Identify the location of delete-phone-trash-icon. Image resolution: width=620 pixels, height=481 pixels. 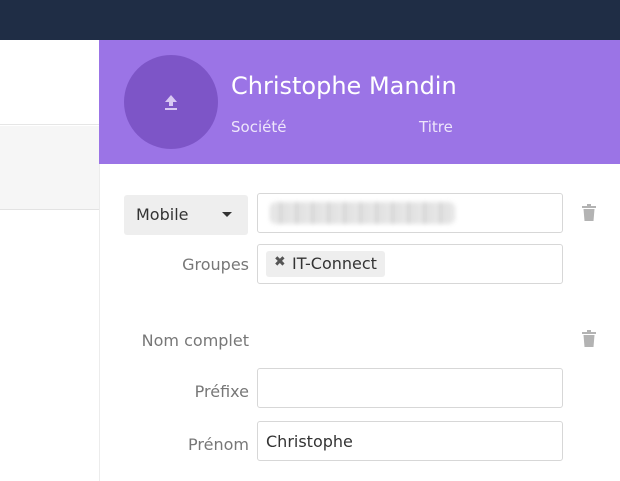
(589, 214).